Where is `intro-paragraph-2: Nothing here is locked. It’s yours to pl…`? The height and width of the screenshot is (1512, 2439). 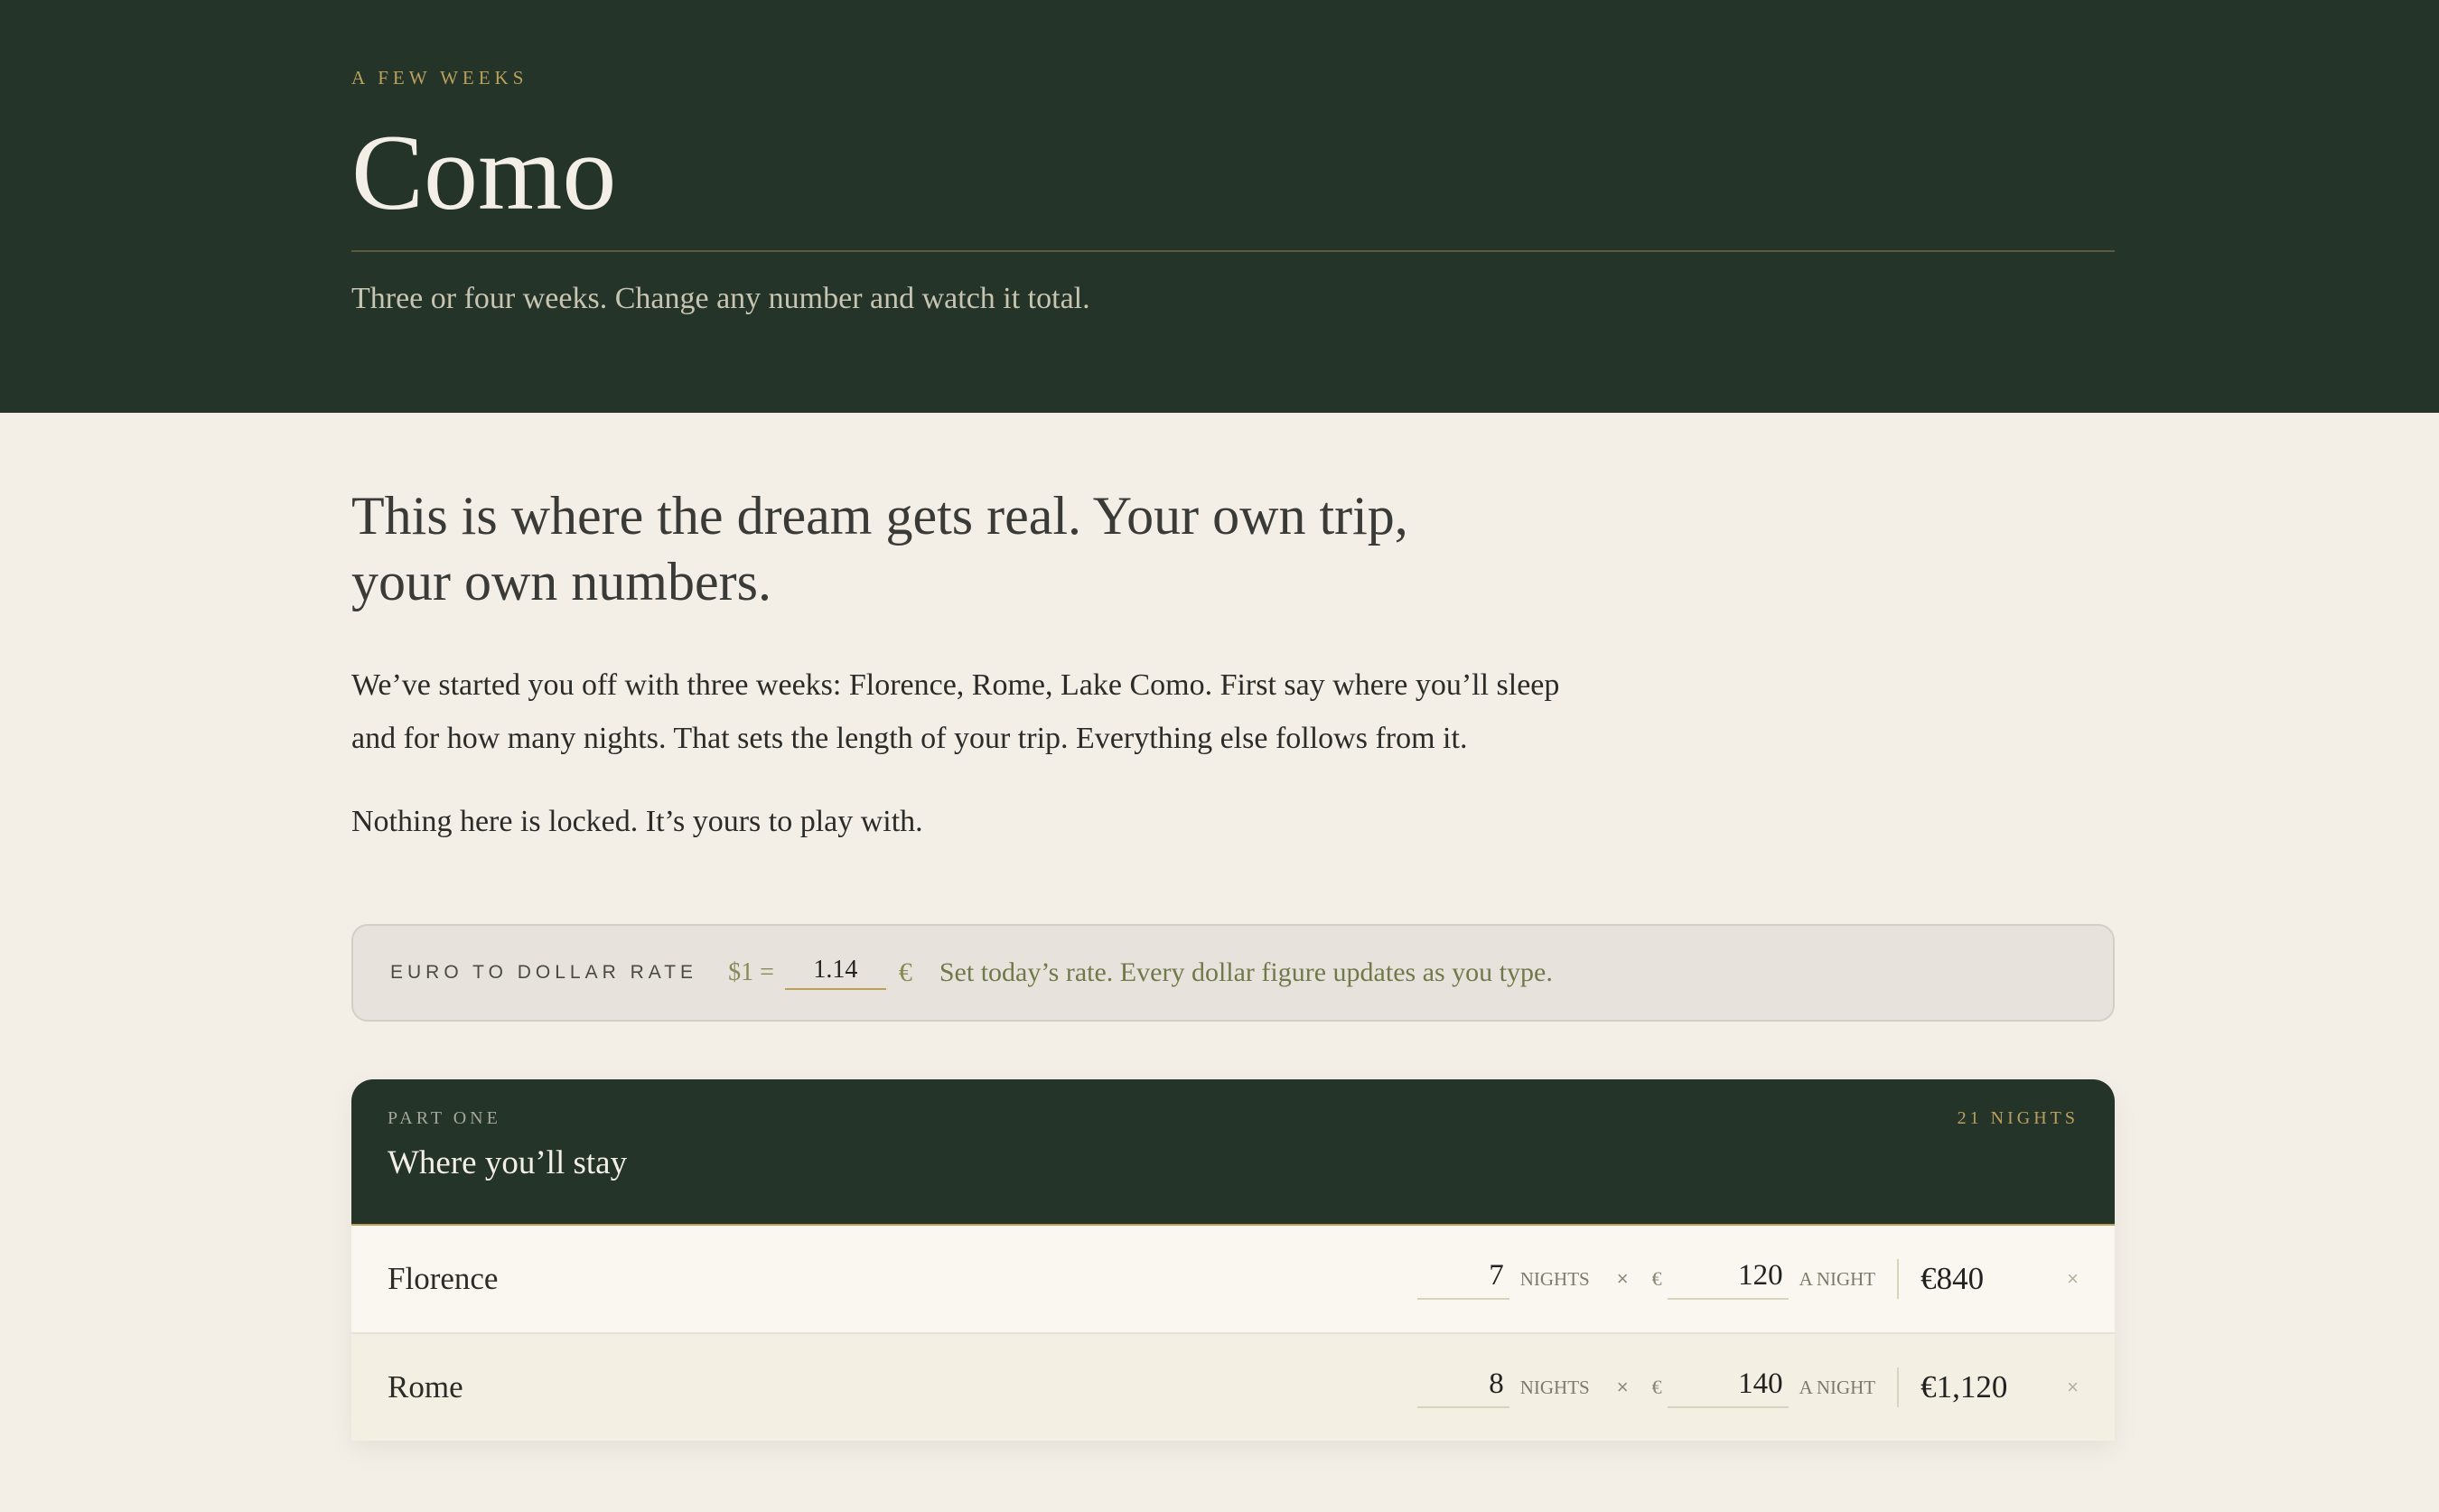
intro-paragraph-2: Nothing here is locked. It’s yours to pl… is located at coordinates (637, 821).